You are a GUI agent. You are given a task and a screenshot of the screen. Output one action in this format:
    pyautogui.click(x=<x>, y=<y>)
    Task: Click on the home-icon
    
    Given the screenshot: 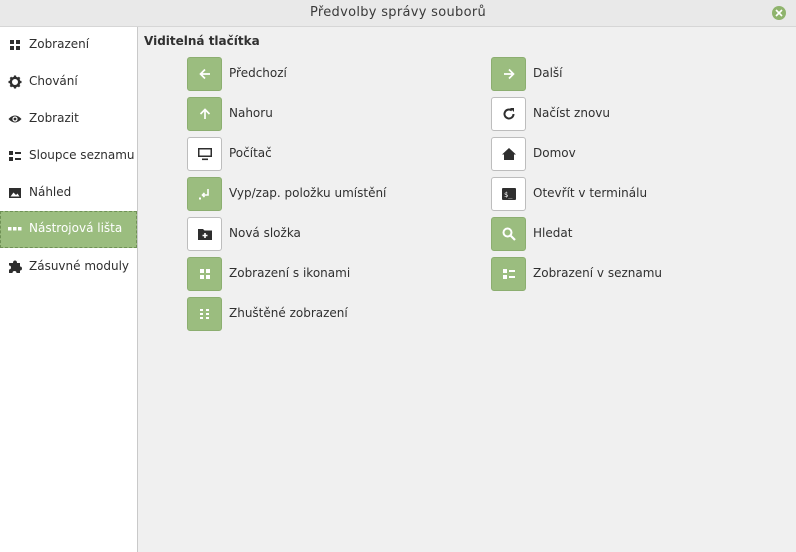 What is the action you would take?
    pyautogui.click(x=509, y=154)
    